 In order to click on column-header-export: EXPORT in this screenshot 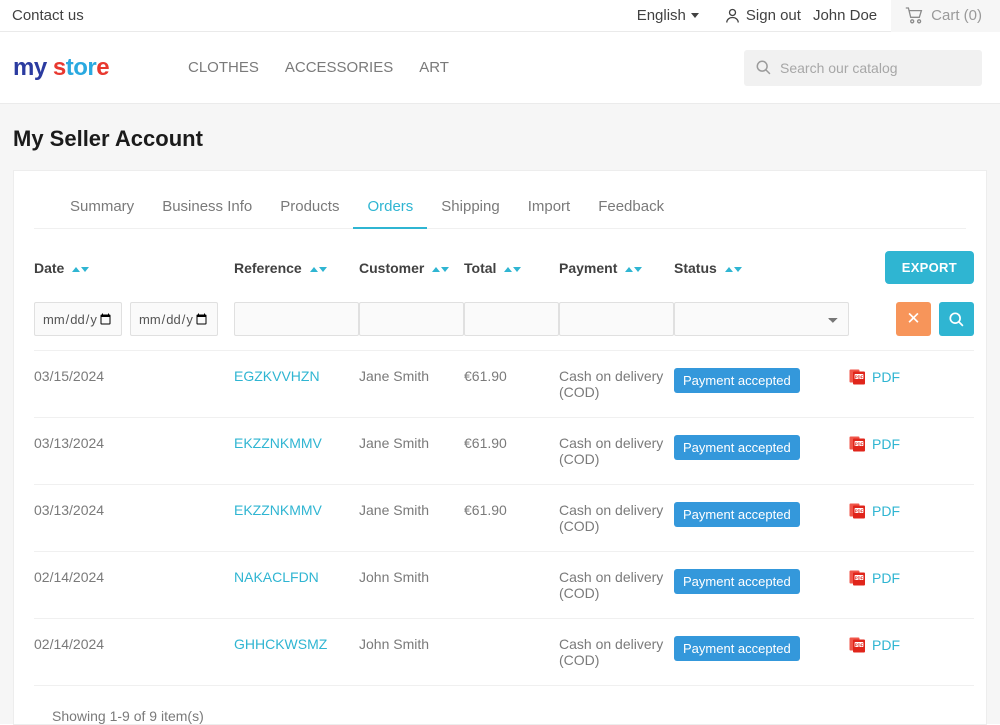, I will do `click(911, 265)`.